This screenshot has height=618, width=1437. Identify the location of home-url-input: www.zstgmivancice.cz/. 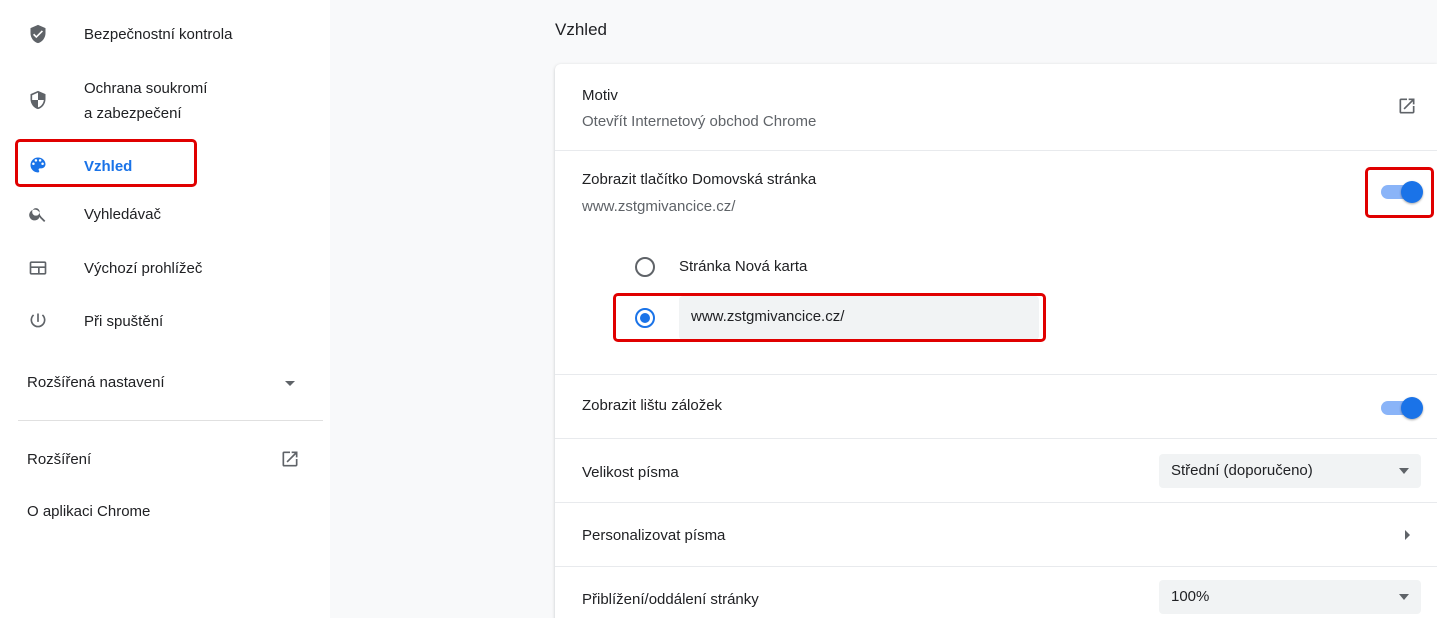
(859, 318).